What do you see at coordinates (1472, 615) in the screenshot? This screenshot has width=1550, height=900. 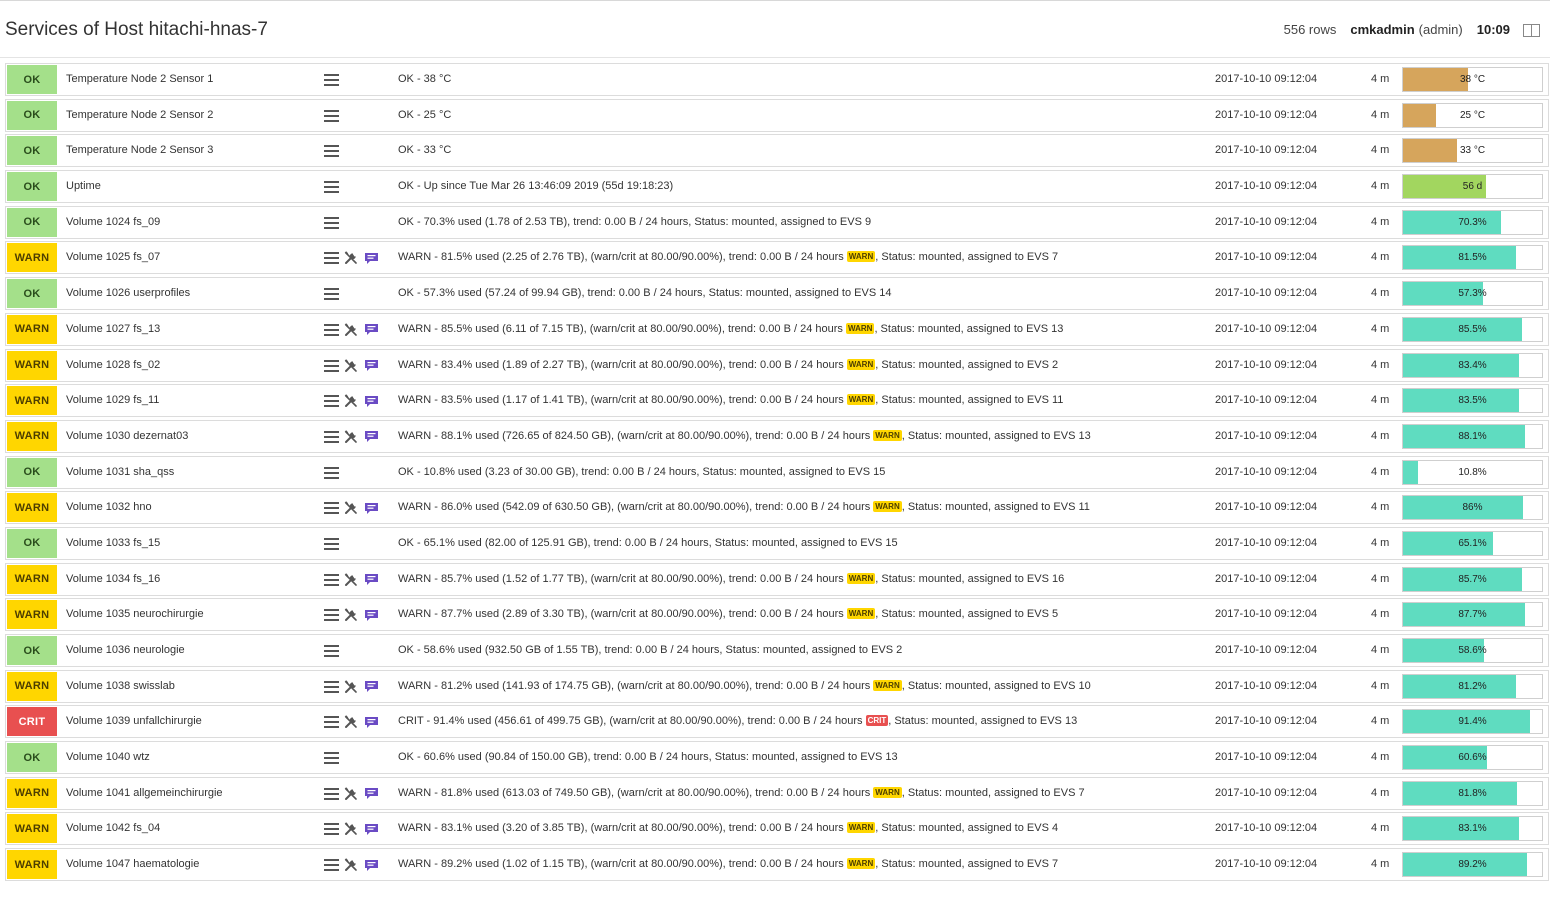 I see `perfometer: 87.7%` at bounding box center [1472, 615].